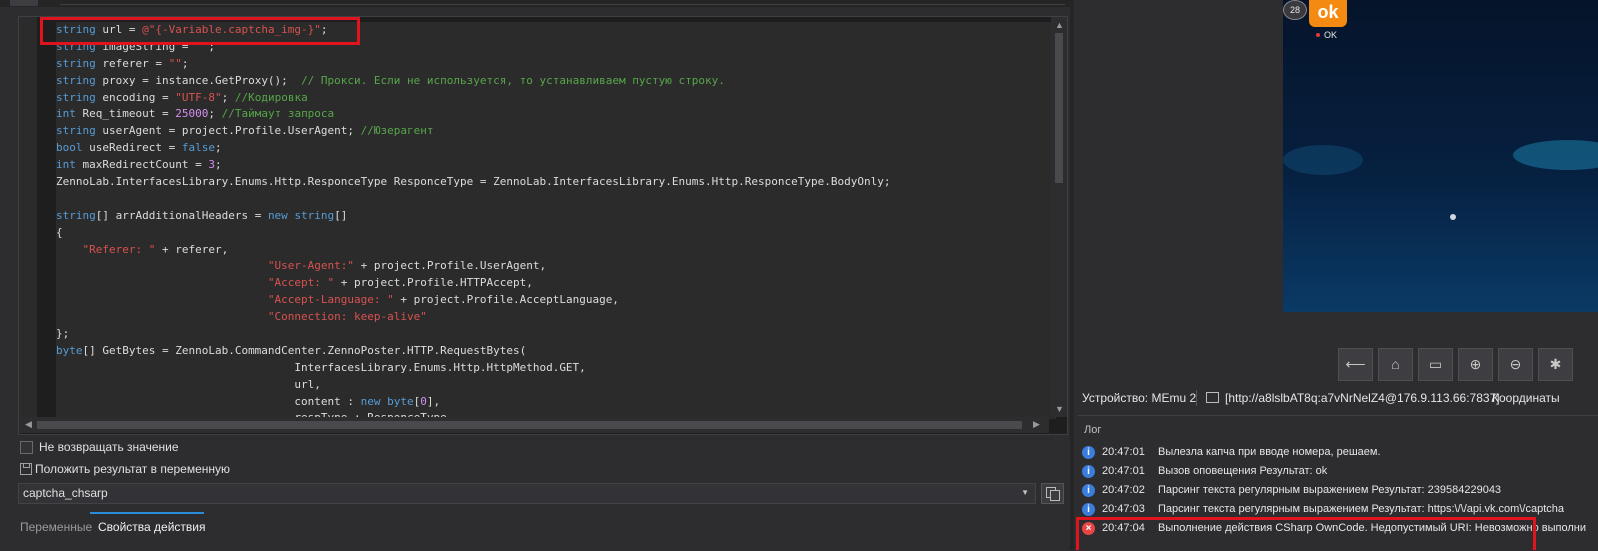 The image size is (1598, 551). Describe the element at coordinates (527, 493) in the screenshot. I see `result-variable-select: captcha_chsarp ▼` at that location.